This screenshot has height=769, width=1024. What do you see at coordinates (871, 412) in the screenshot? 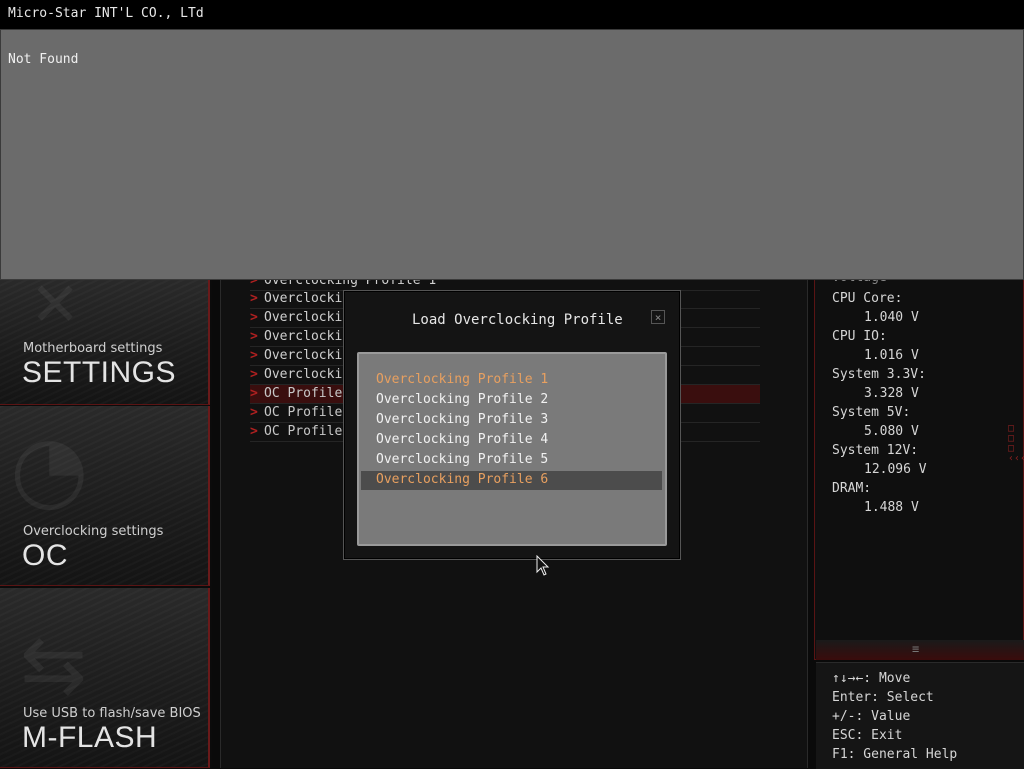
I see `voltage-label: System 5V:` at bounding box center [871, 412].